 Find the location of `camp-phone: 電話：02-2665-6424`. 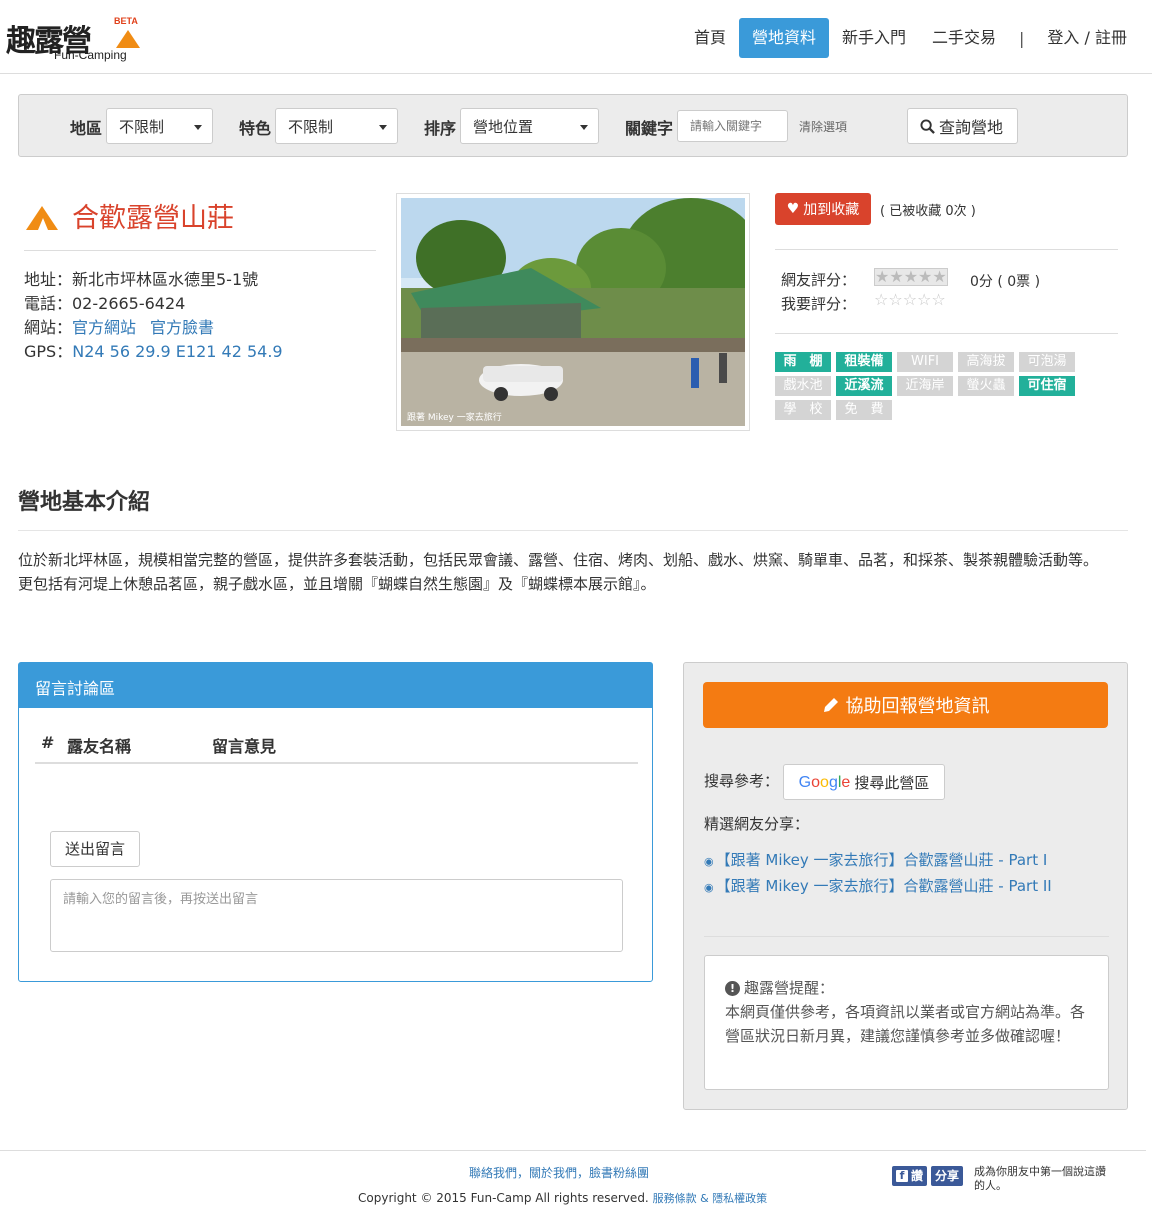

camp-phone: 電話：02-2665-6424 is located at coordinates (105, 303).